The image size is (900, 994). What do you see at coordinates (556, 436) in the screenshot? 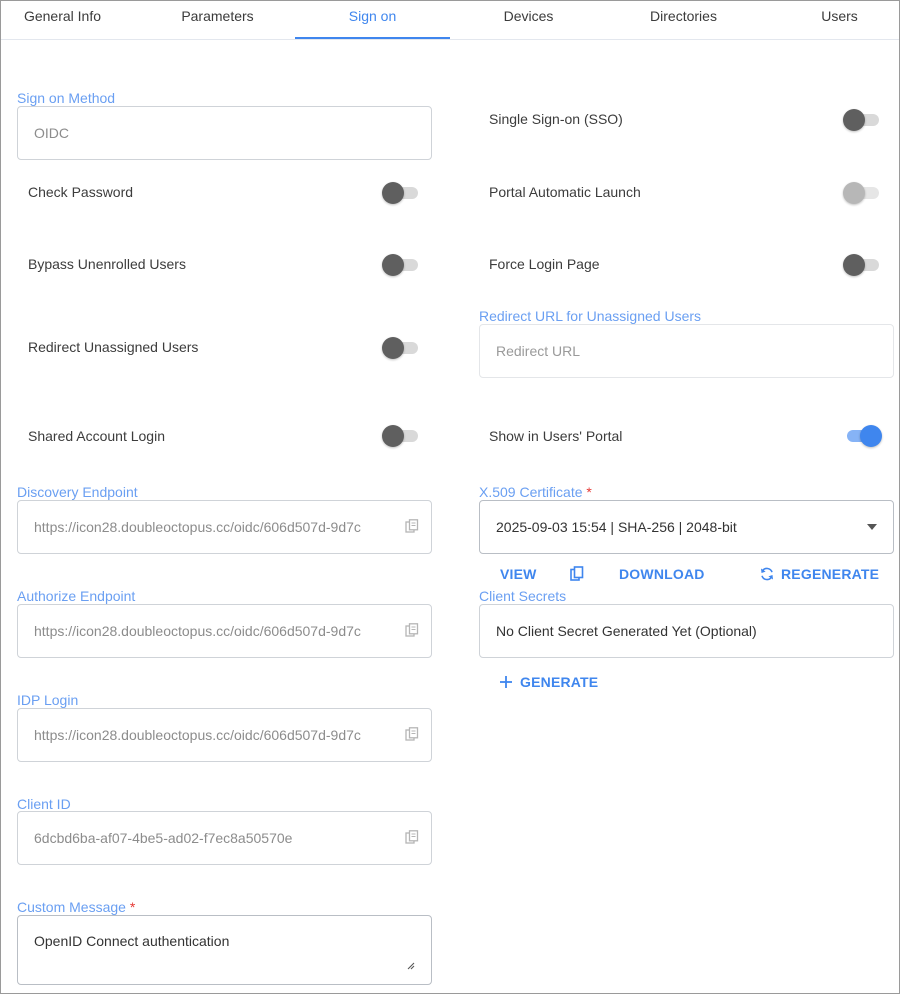
I see `show-in-portal-label: Show in Users' Portal` at bounding box center [556, 436].